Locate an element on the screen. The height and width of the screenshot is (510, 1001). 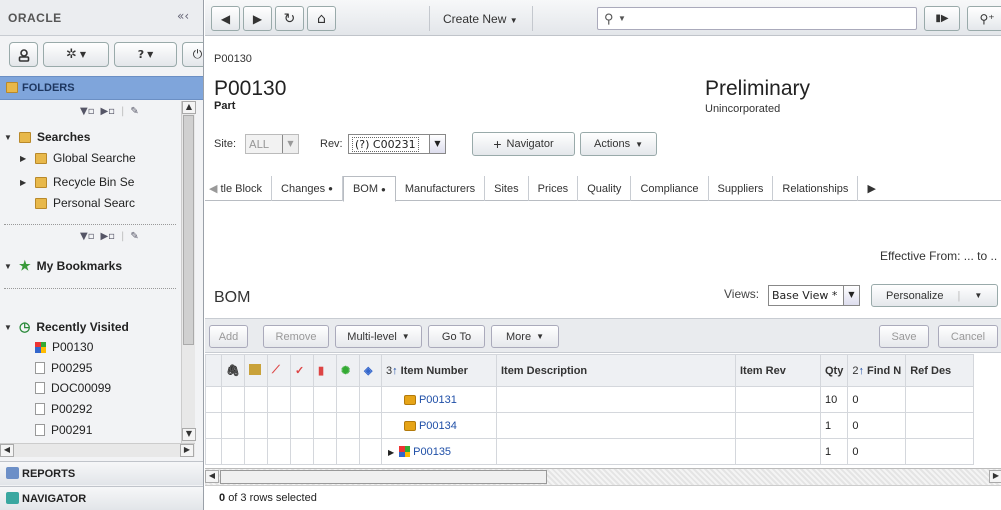
table-row: P00131 10 0 is located at coordinates (590, 399).